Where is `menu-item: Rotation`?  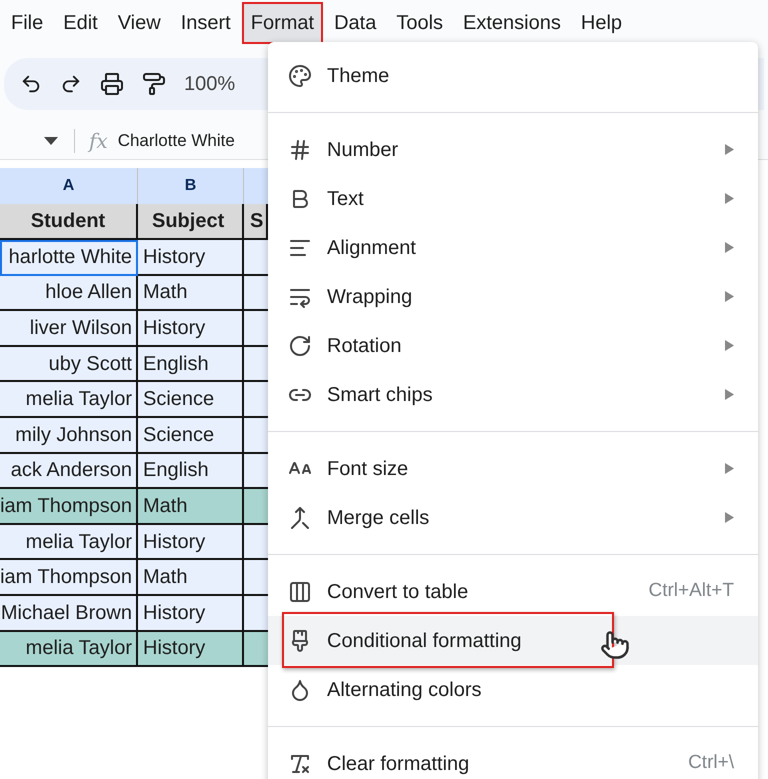 menu-item: Rotation is located at coordinates (513, 345).